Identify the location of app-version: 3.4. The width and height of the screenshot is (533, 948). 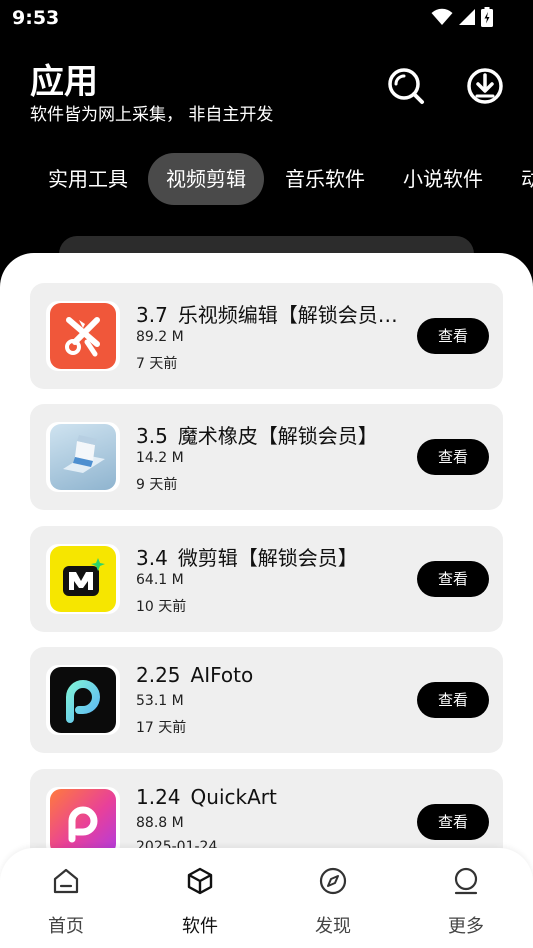
(152, 558).